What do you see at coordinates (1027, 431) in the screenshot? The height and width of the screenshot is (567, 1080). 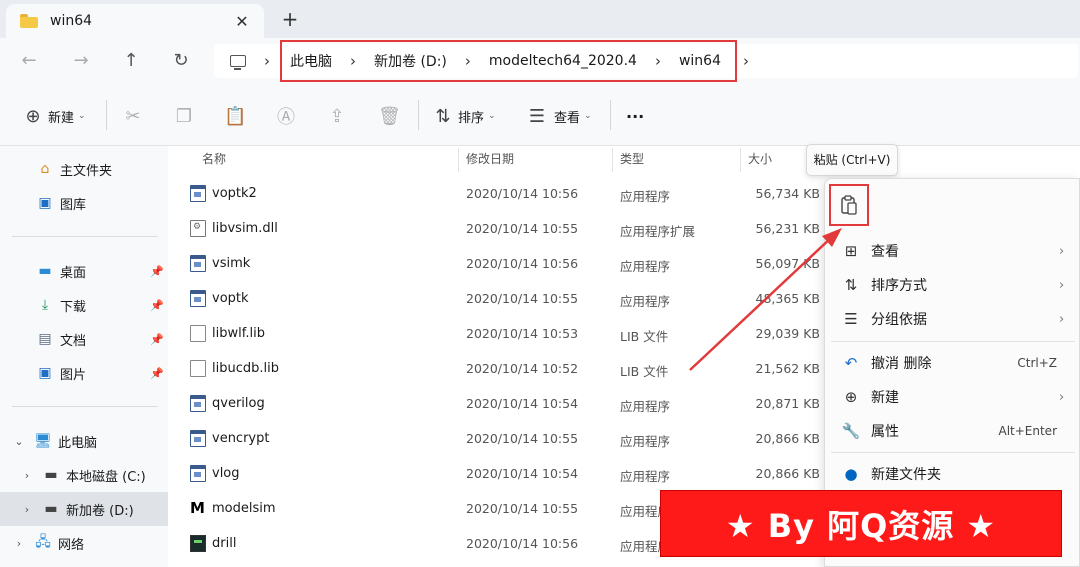 I see `shortcut-label: Alt+Enter` at bounding box center [1027, 431].